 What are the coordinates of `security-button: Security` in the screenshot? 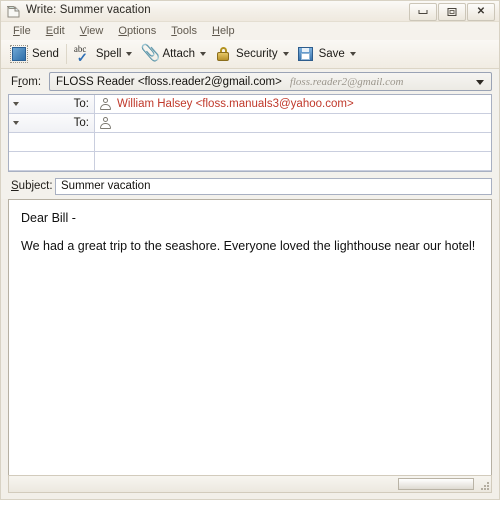 It's located at (246, 54).